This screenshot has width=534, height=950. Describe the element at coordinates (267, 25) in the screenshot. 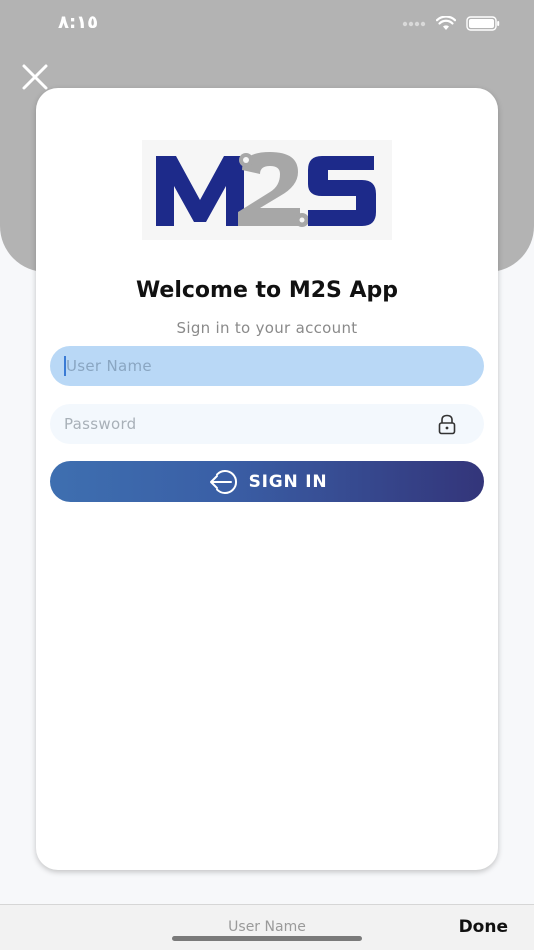

I see `status-bar: ٨:١٥` at that location.